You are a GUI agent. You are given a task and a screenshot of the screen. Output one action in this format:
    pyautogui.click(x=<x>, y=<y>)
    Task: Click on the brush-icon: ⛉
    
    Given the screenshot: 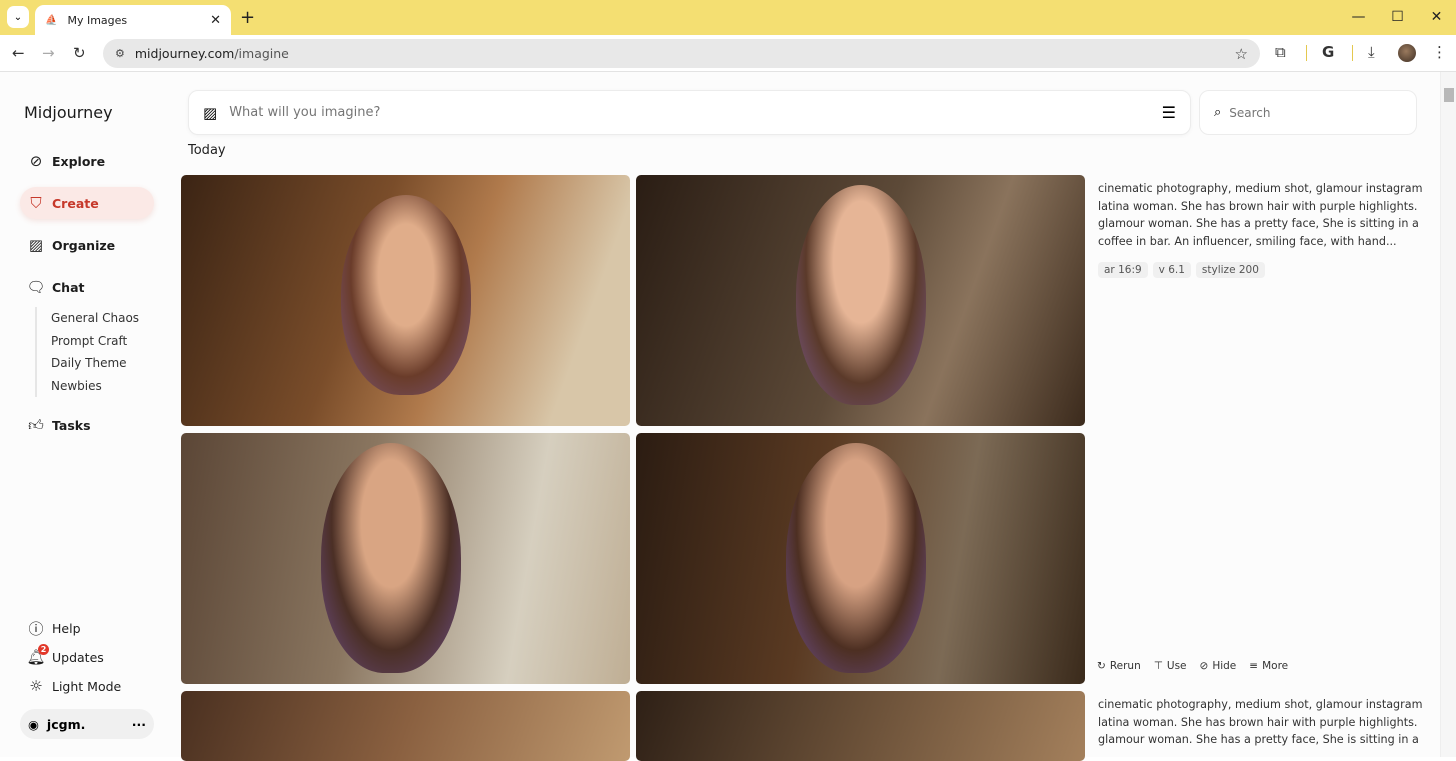 What is the action you would take?
    pyautogui.click(x=36, y=203)
    